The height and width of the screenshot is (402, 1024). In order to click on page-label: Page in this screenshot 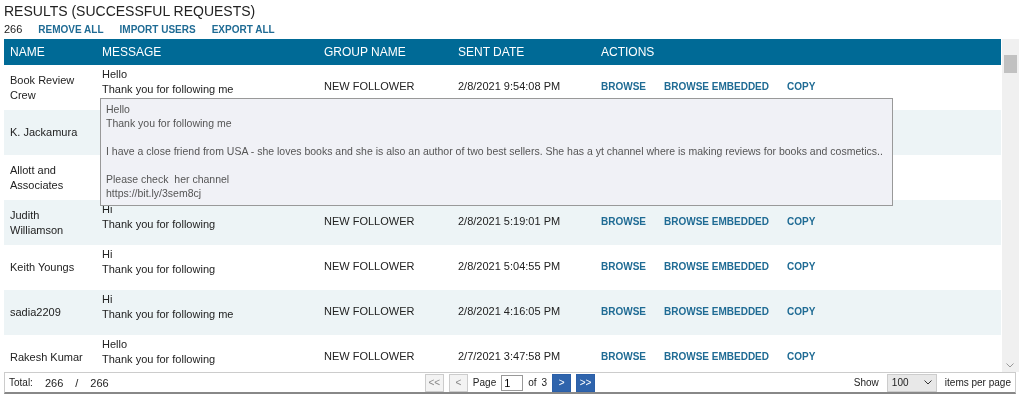, I will do `click(484, 382)`.